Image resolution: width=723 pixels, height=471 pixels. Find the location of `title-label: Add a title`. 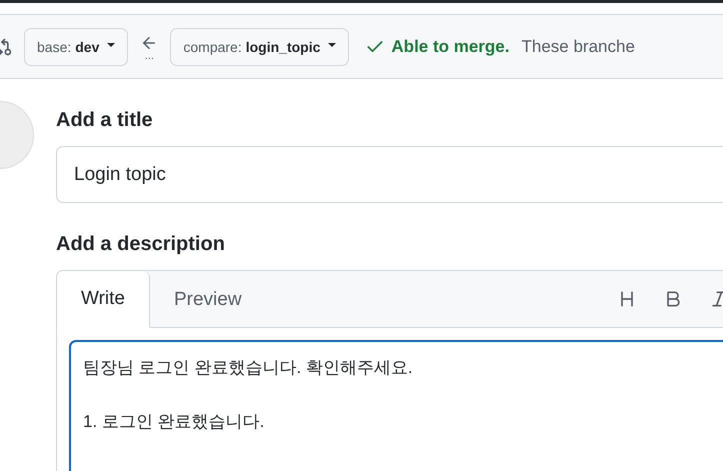

title-label: Add a title is located at coordinates (105, 120).